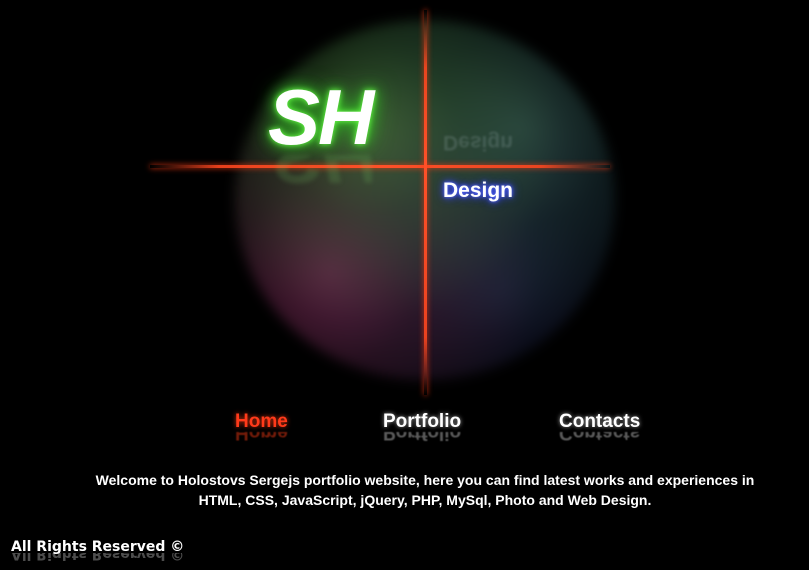 This screenshot has height=570, width=809. Describe the element at coordinates (261, 422) in the screenshot. I see `nav-home-link: Home` at that location.